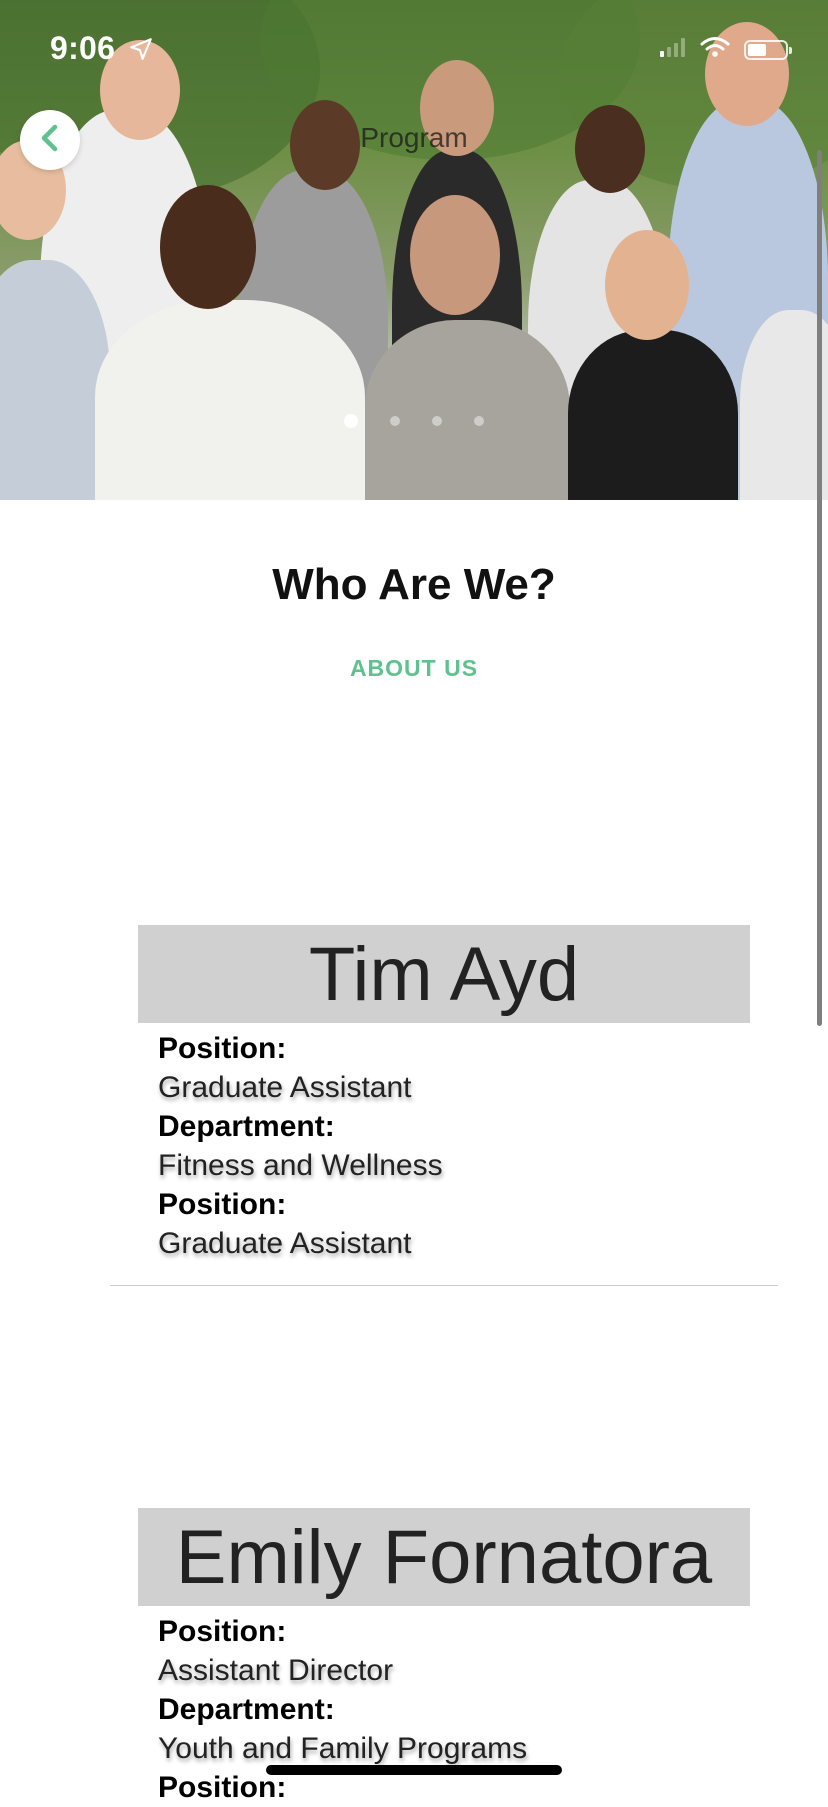  Describe the element at coordinates (444, 974) in the screenshot. I see `staff-name: Tim Ayd` at that location.